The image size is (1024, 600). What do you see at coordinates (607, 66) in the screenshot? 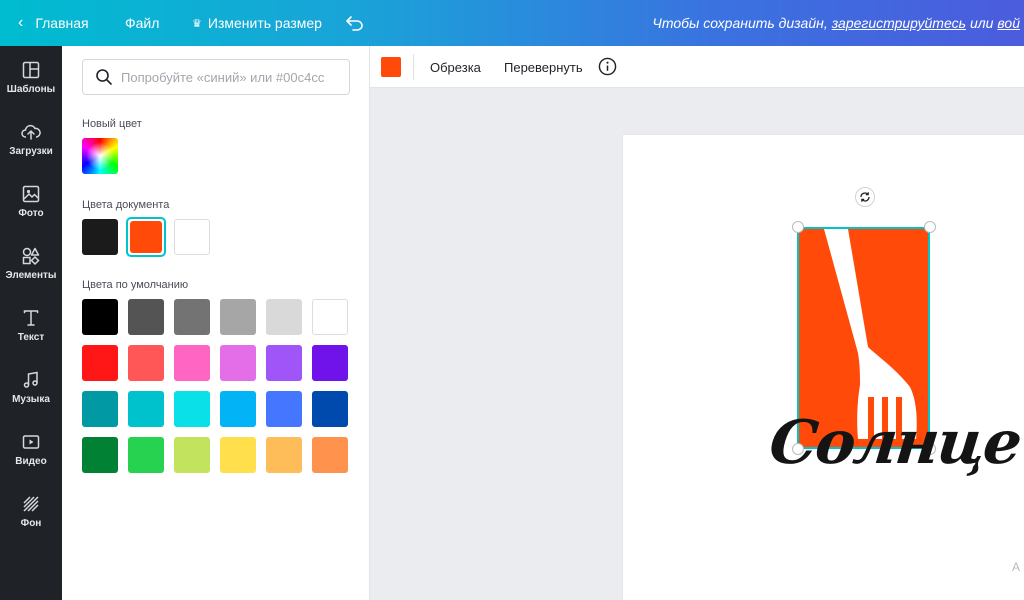
I see `info-icon` at bounding box center [607, 66].